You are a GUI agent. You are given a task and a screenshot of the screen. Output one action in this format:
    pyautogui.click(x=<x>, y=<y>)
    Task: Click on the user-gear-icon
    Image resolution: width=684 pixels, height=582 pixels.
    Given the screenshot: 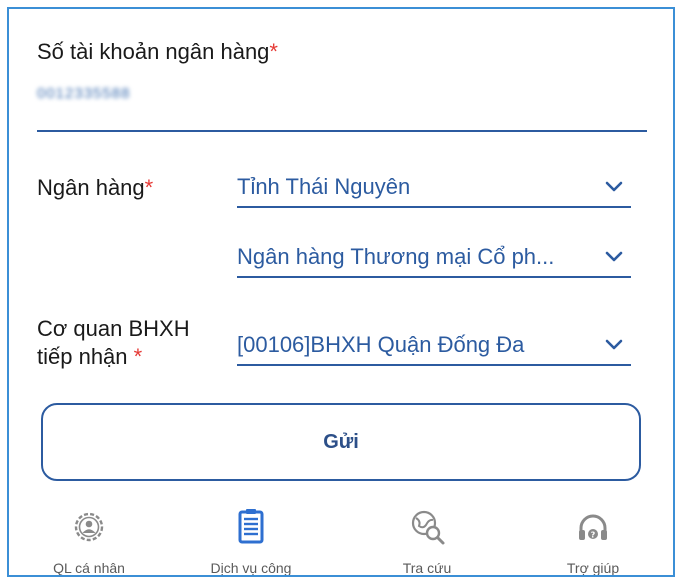 What is the action you would take?
    pyautogui.click(x=89, y=527)
    